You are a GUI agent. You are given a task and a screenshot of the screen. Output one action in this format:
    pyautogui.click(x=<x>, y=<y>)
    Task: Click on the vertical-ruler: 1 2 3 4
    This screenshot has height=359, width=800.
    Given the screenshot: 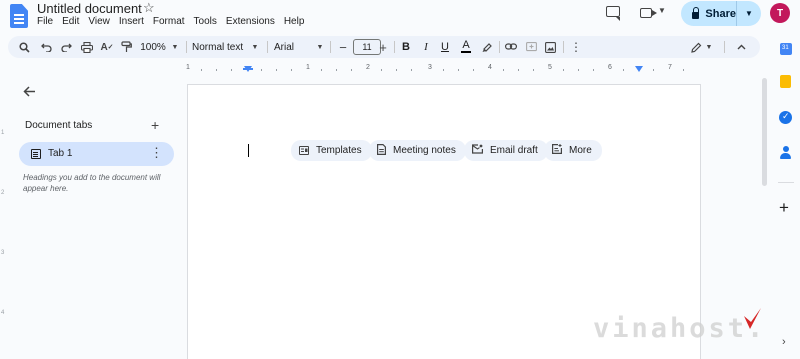 What is the action you would take?
    pyautogui.click(x=3, y=223)
    